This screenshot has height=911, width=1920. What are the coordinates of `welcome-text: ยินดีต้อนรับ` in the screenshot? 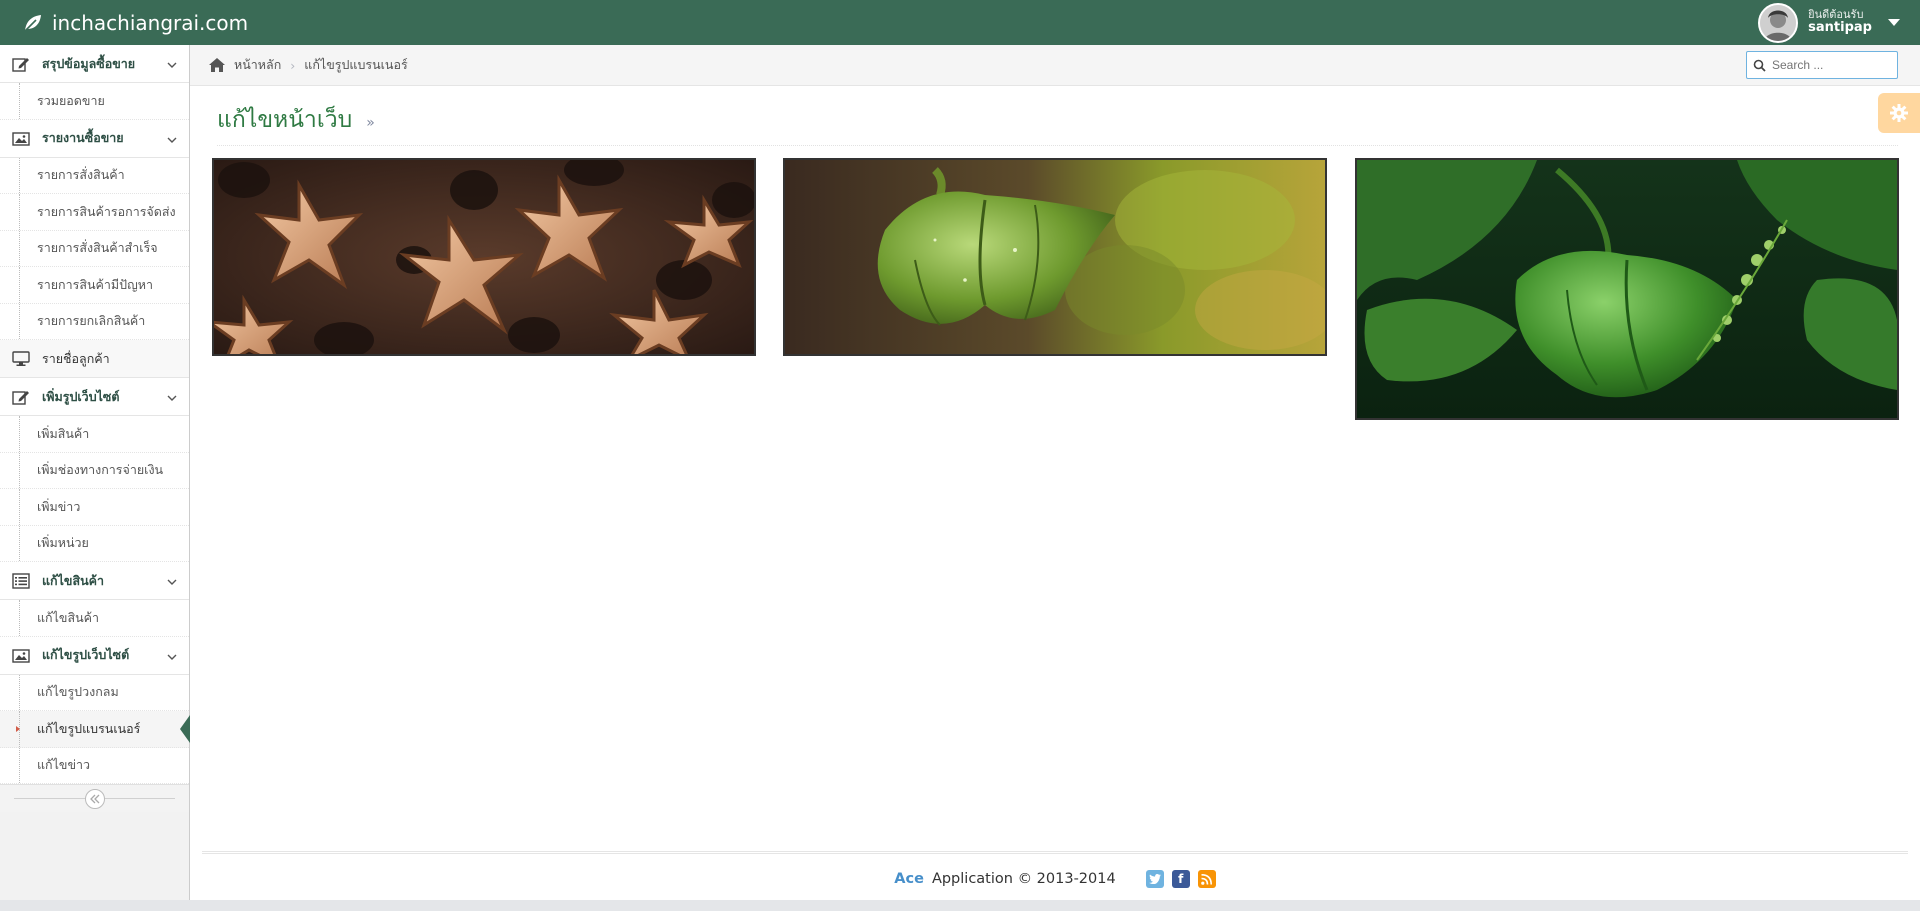 It's located at (1836, 14).